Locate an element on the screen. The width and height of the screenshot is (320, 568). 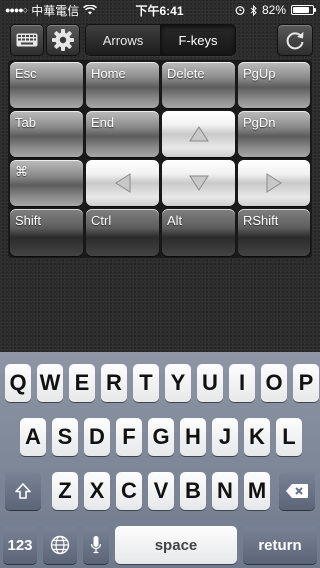
dictation-button is located at coordinates (96, 545).